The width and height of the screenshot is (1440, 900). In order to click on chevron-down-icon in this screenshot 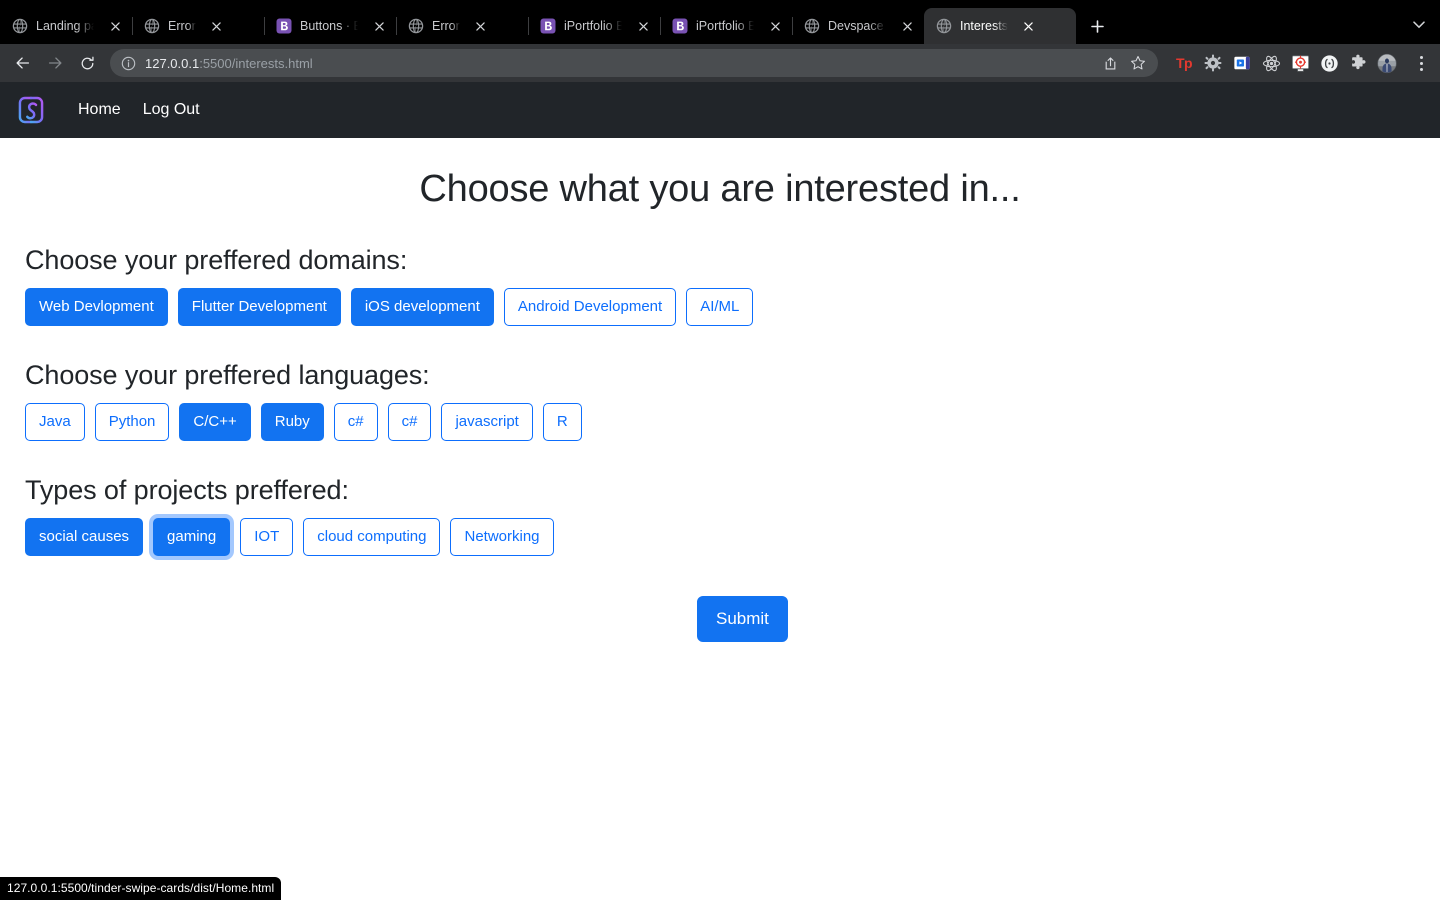, I will do `click(1419, 25)`.